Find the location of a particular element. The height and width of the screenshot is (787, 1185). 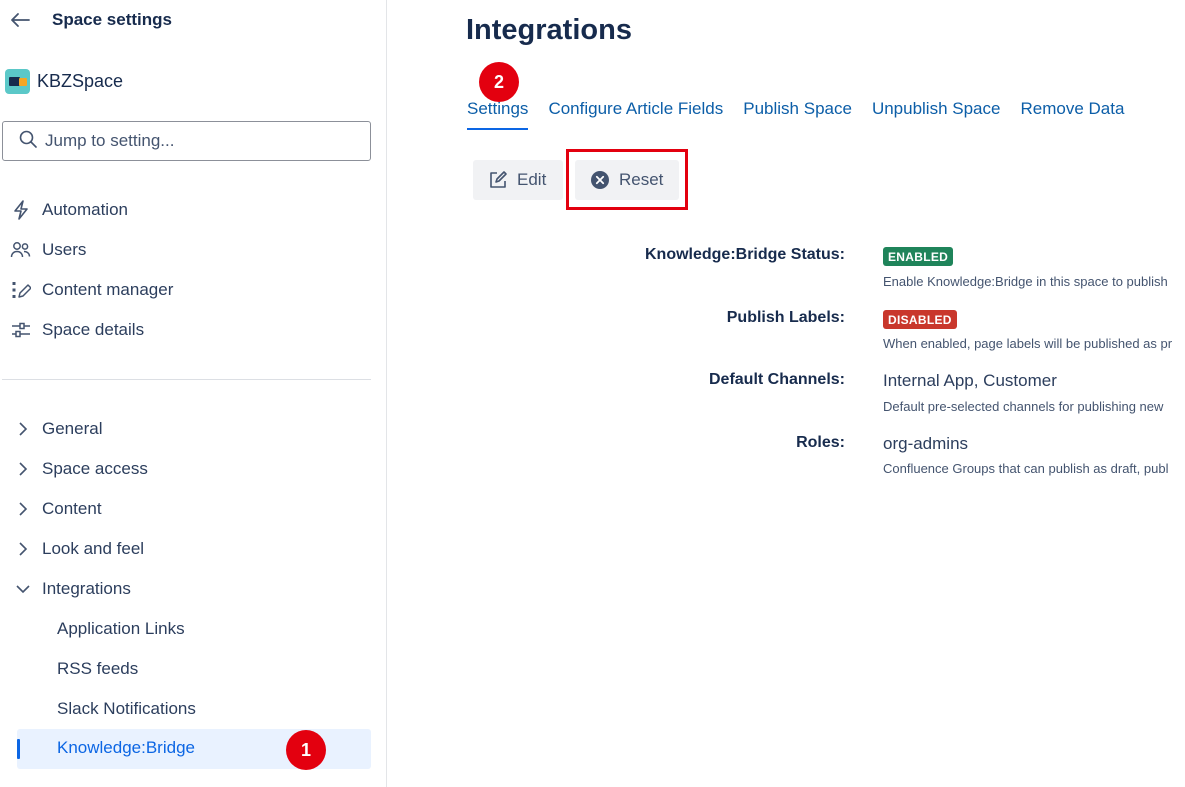

tab-publish-space: Publish Space is located at coordinates (797, 114).